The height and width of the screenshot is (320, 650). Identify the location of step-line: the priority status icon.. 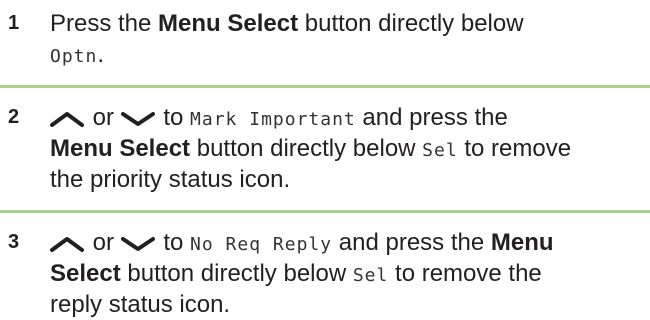
(350, 179).